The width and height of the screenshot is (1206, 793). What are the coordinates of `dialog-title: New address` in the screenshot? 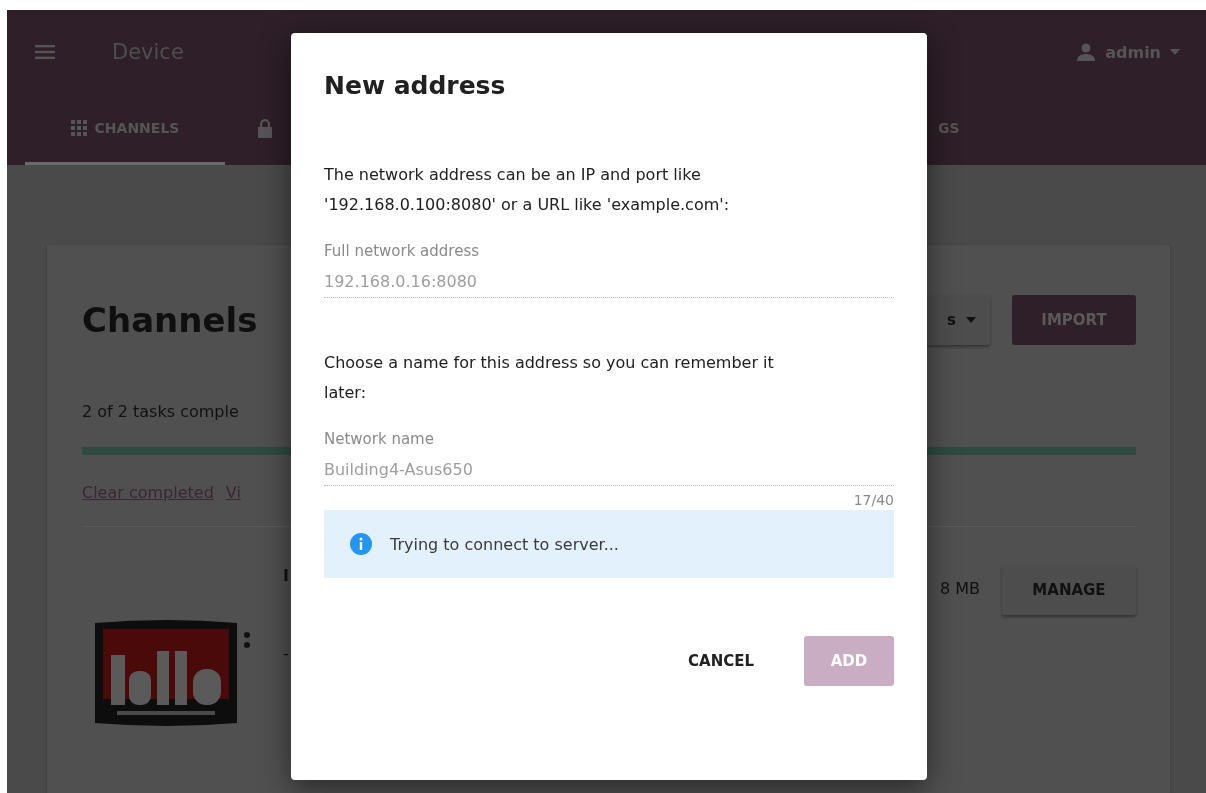 It's located at (415, 85).